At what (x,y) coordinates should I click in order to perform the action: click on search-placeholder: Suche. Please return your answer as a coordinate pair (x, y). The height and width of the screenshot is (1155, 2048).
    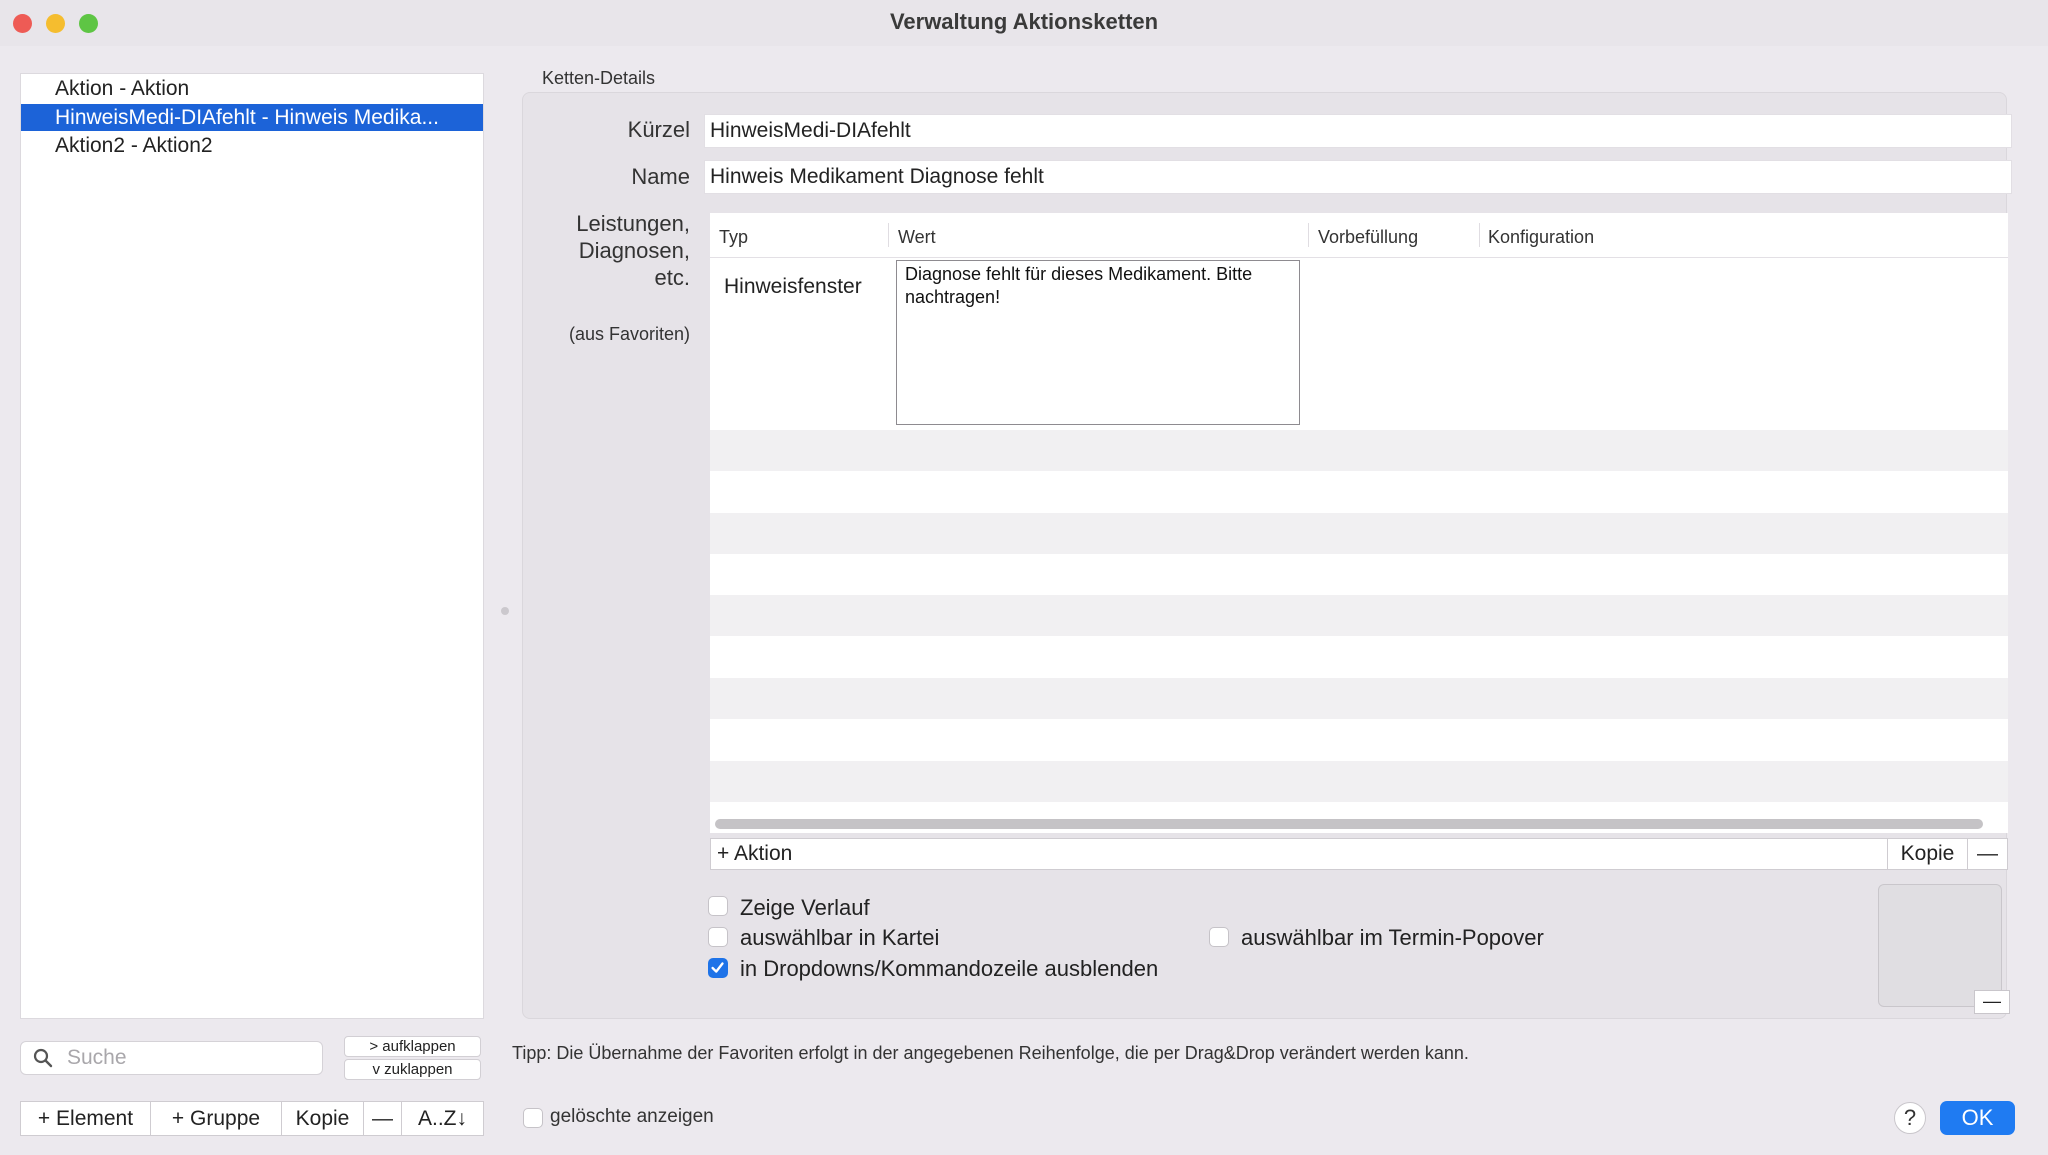
    Looking at the image, I should click on (97, 1057).